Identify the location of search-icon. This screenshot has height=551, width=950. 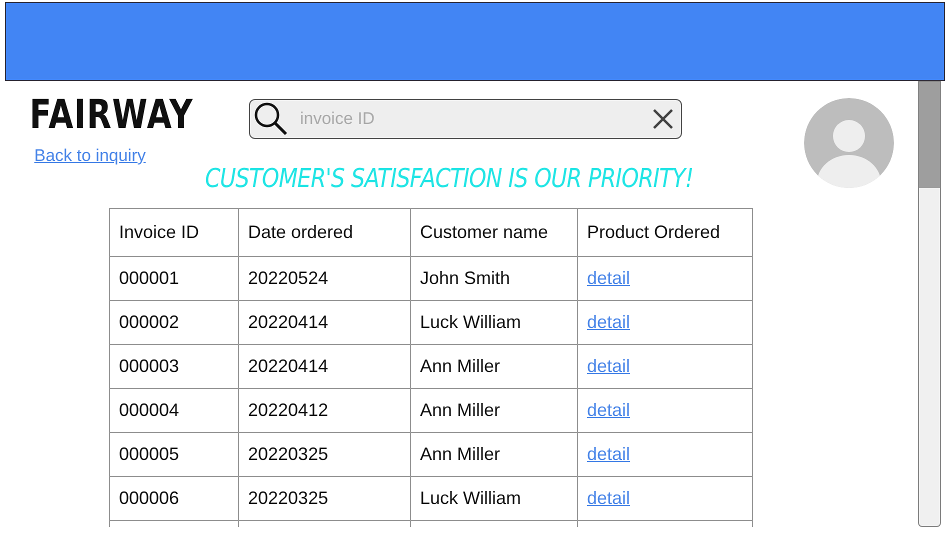
(271, 119).